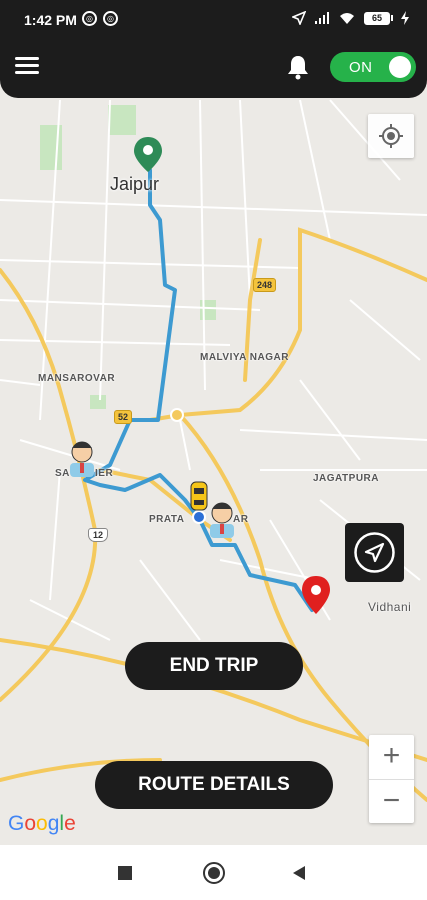  I want to click on city-label: Jaipur, so click(135, 184).